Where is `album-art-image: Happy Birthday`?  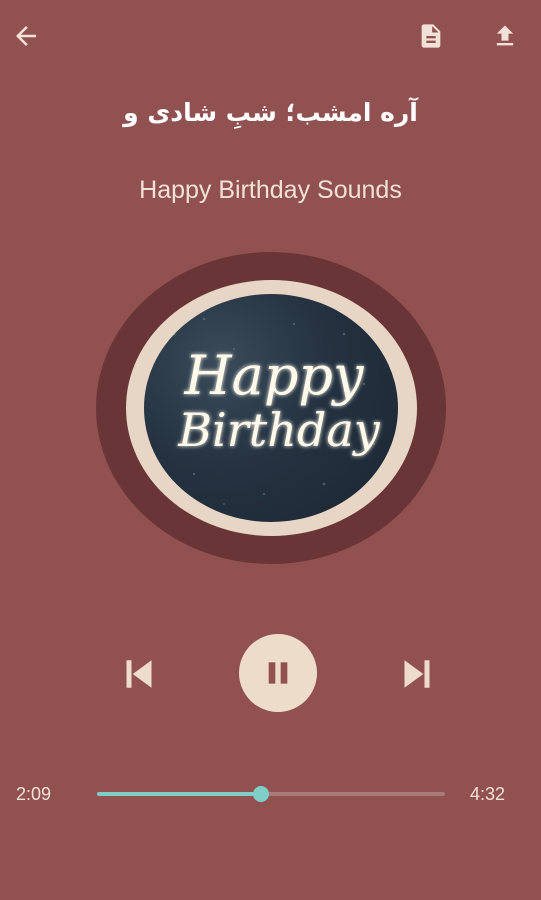 album-art-image: Happy Birthday is located at coordinates (276, 411).